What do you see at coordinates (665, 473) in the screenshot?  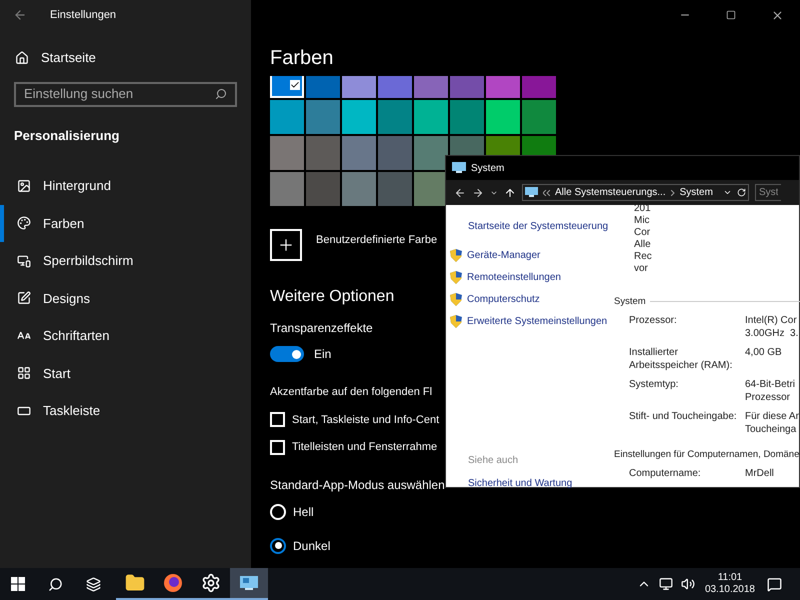 I see `property-label: Computername:` at bounding box center [665, 473].